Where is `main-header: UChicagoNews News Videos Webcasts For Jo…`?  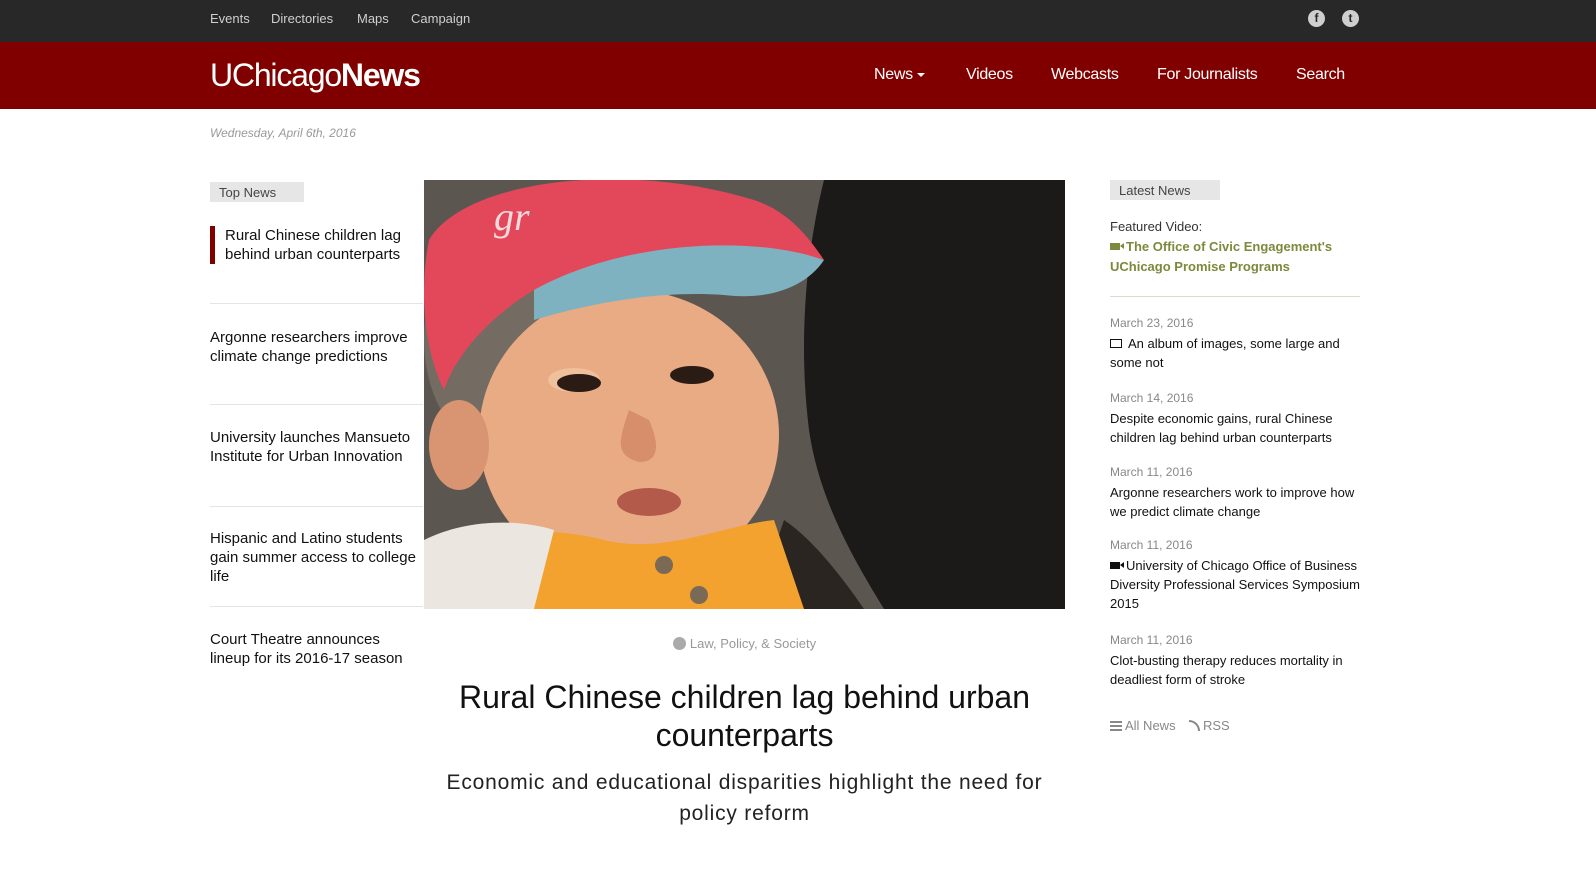 main-header: UChicagoNews News Videos Webcasts For Jo… is located at coordinates (798, 75).